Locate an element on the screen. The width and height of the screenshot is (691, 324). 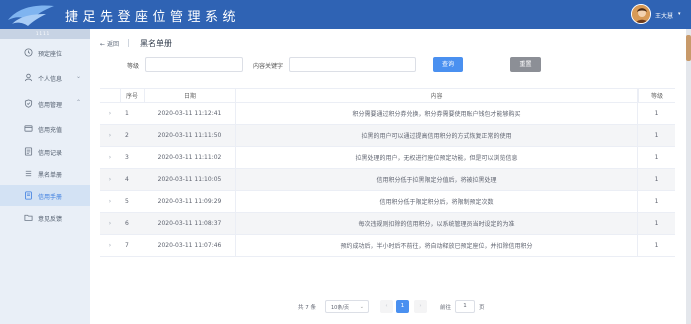
user-menu: 王大慧 ▾ is located at coordinates (661, 14).